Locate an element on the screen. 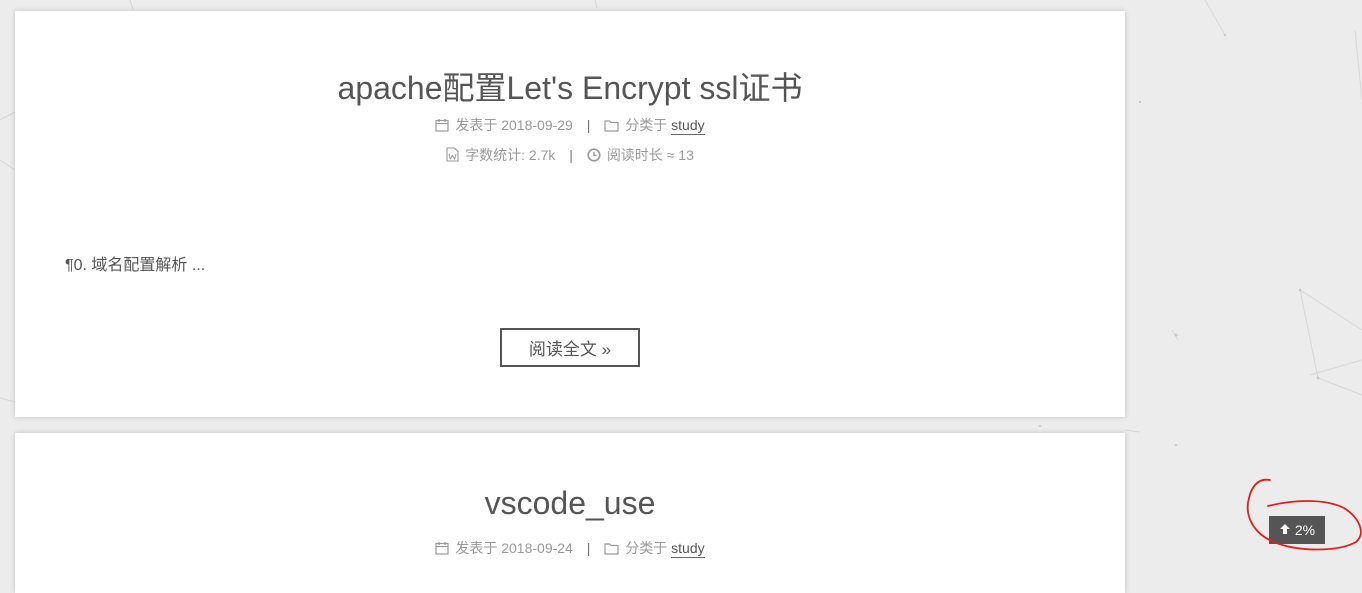 The image size is (1362, 593). scroll-percent: 2% is located at coordinates (1305, 530).